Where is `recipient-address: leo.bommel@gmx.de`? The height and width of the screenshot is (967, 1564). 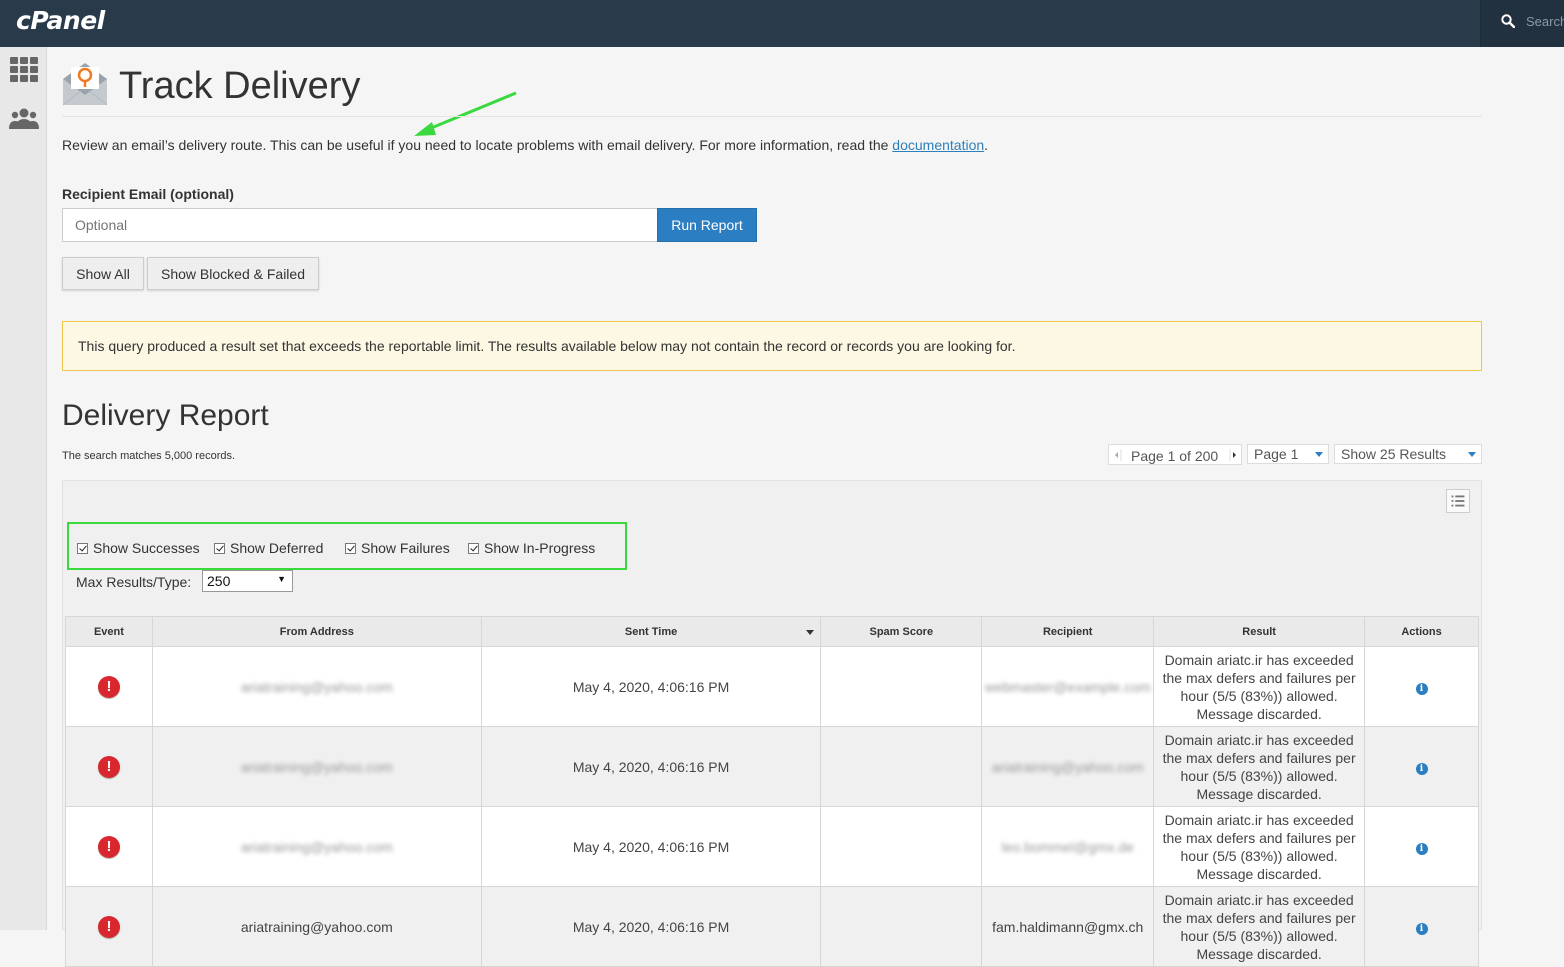 recipient-address: leo.bommel@gmx.de is located at coordinates (1067, 846).